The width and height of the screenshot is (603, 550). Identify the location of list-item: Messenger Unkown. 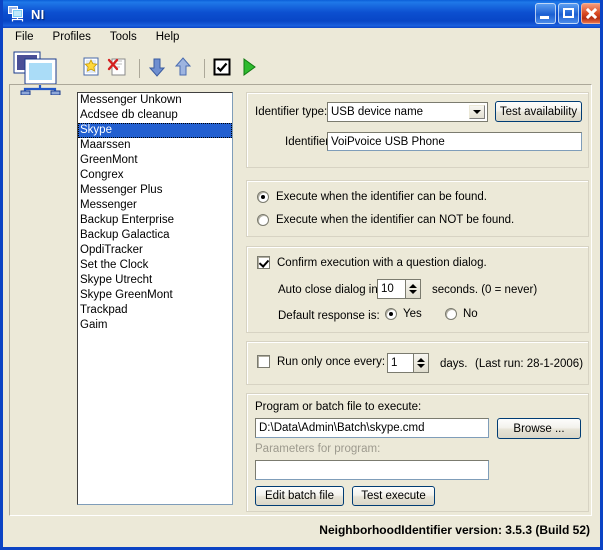
(155, 100).